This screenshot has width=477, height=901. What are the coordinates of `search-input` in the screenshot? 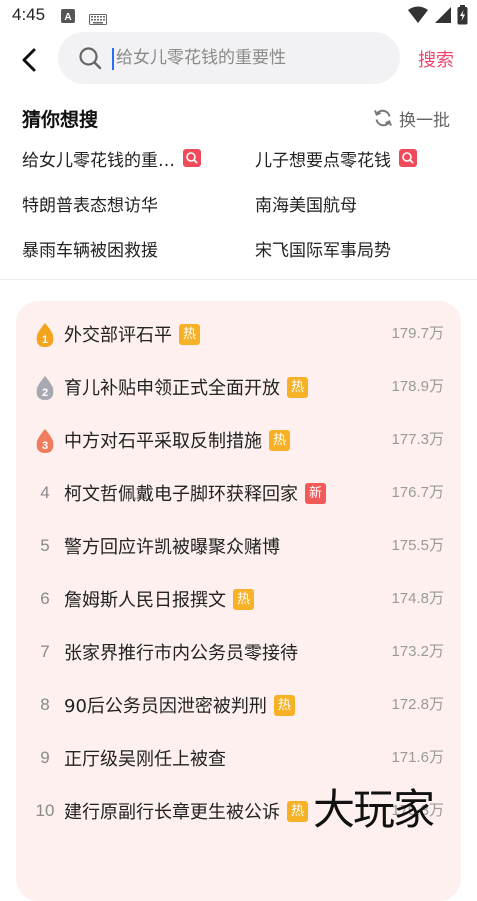 It's located at (251, 58).